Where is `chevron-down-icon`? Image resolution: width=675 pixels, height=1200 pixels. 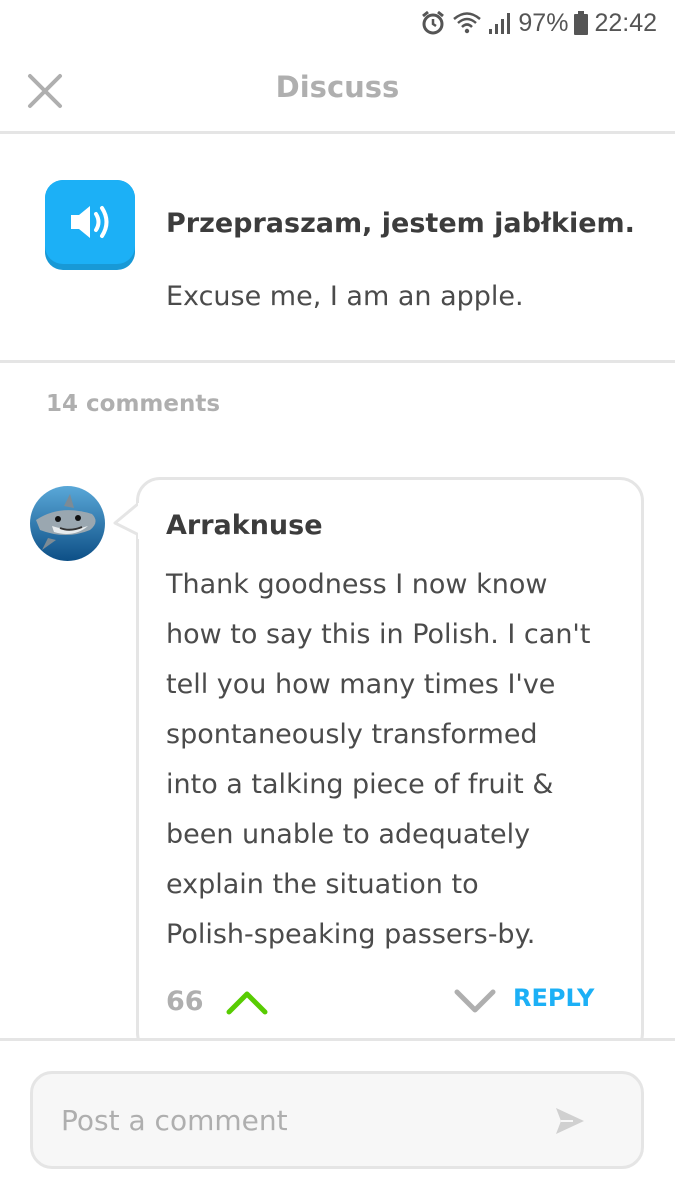
chevron-down-icon is located at coordinates (475, 1001).